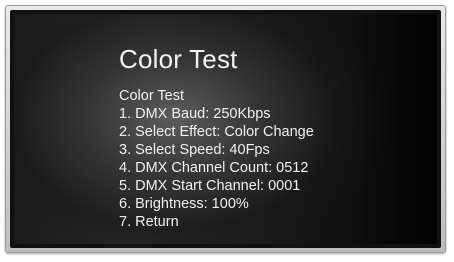  What do you see at coordinates (216, 114) in the screenshot?
I see `menu-item-dmx-baud: 1. DMX Baud: 250Kbps` at bounding box center [216, 114].